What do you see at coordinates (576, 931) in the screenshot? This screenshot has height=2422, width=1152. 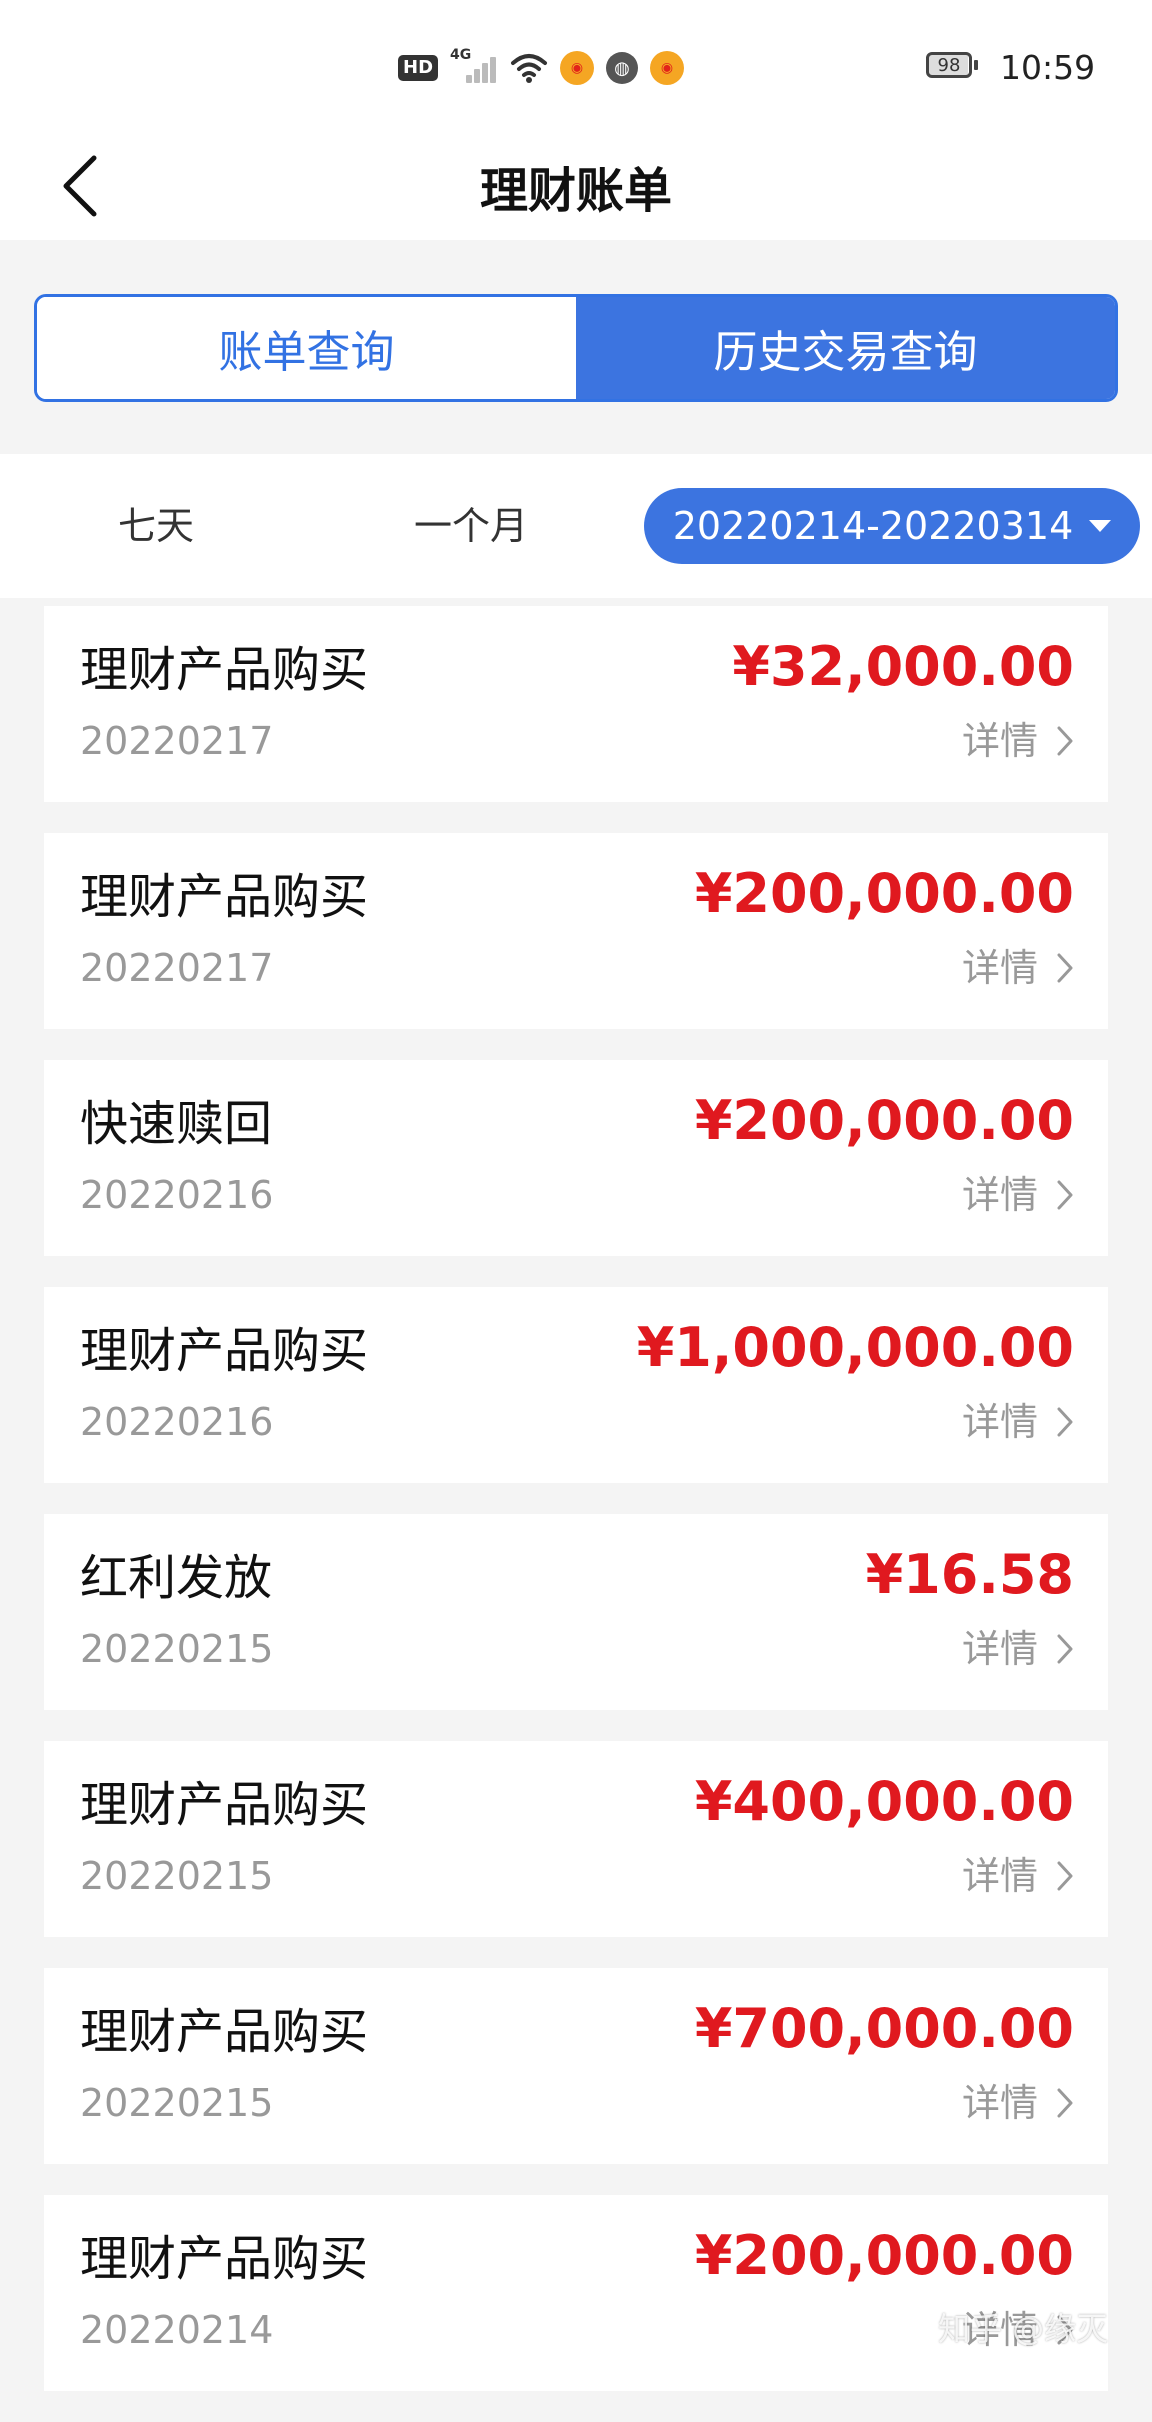 I see `transaction-card: 理财产品购买 20220217 ¥200,000.00 详情` at bounding box center [576, 931].